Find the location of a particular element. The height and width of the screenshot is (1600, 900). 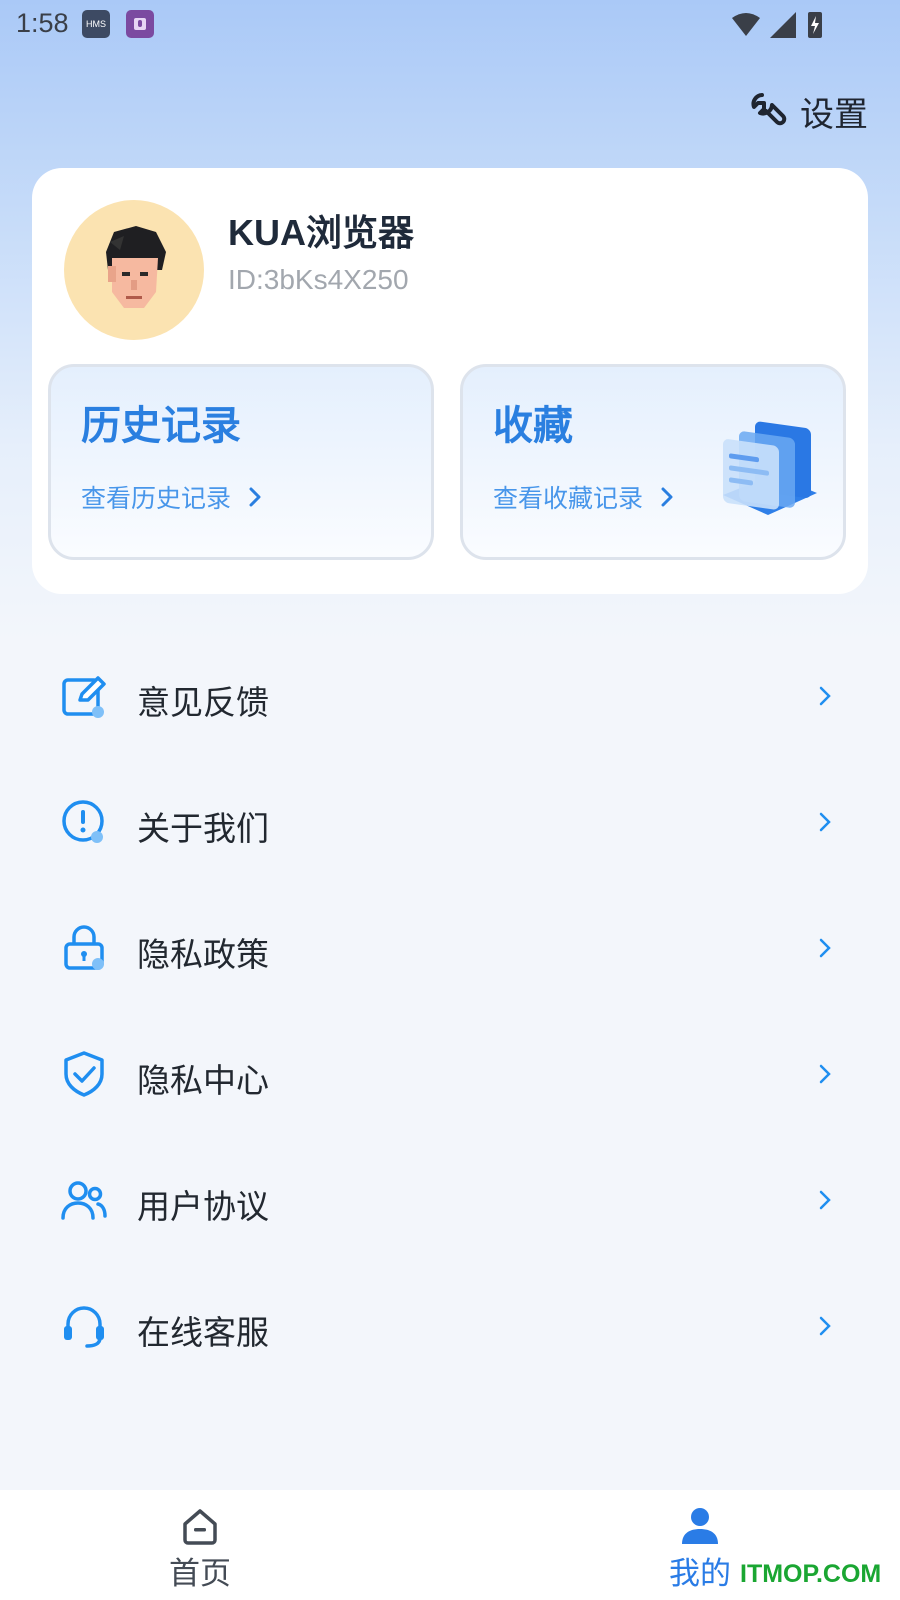

hms-icon: HMS is located at coordinates (96, 24).